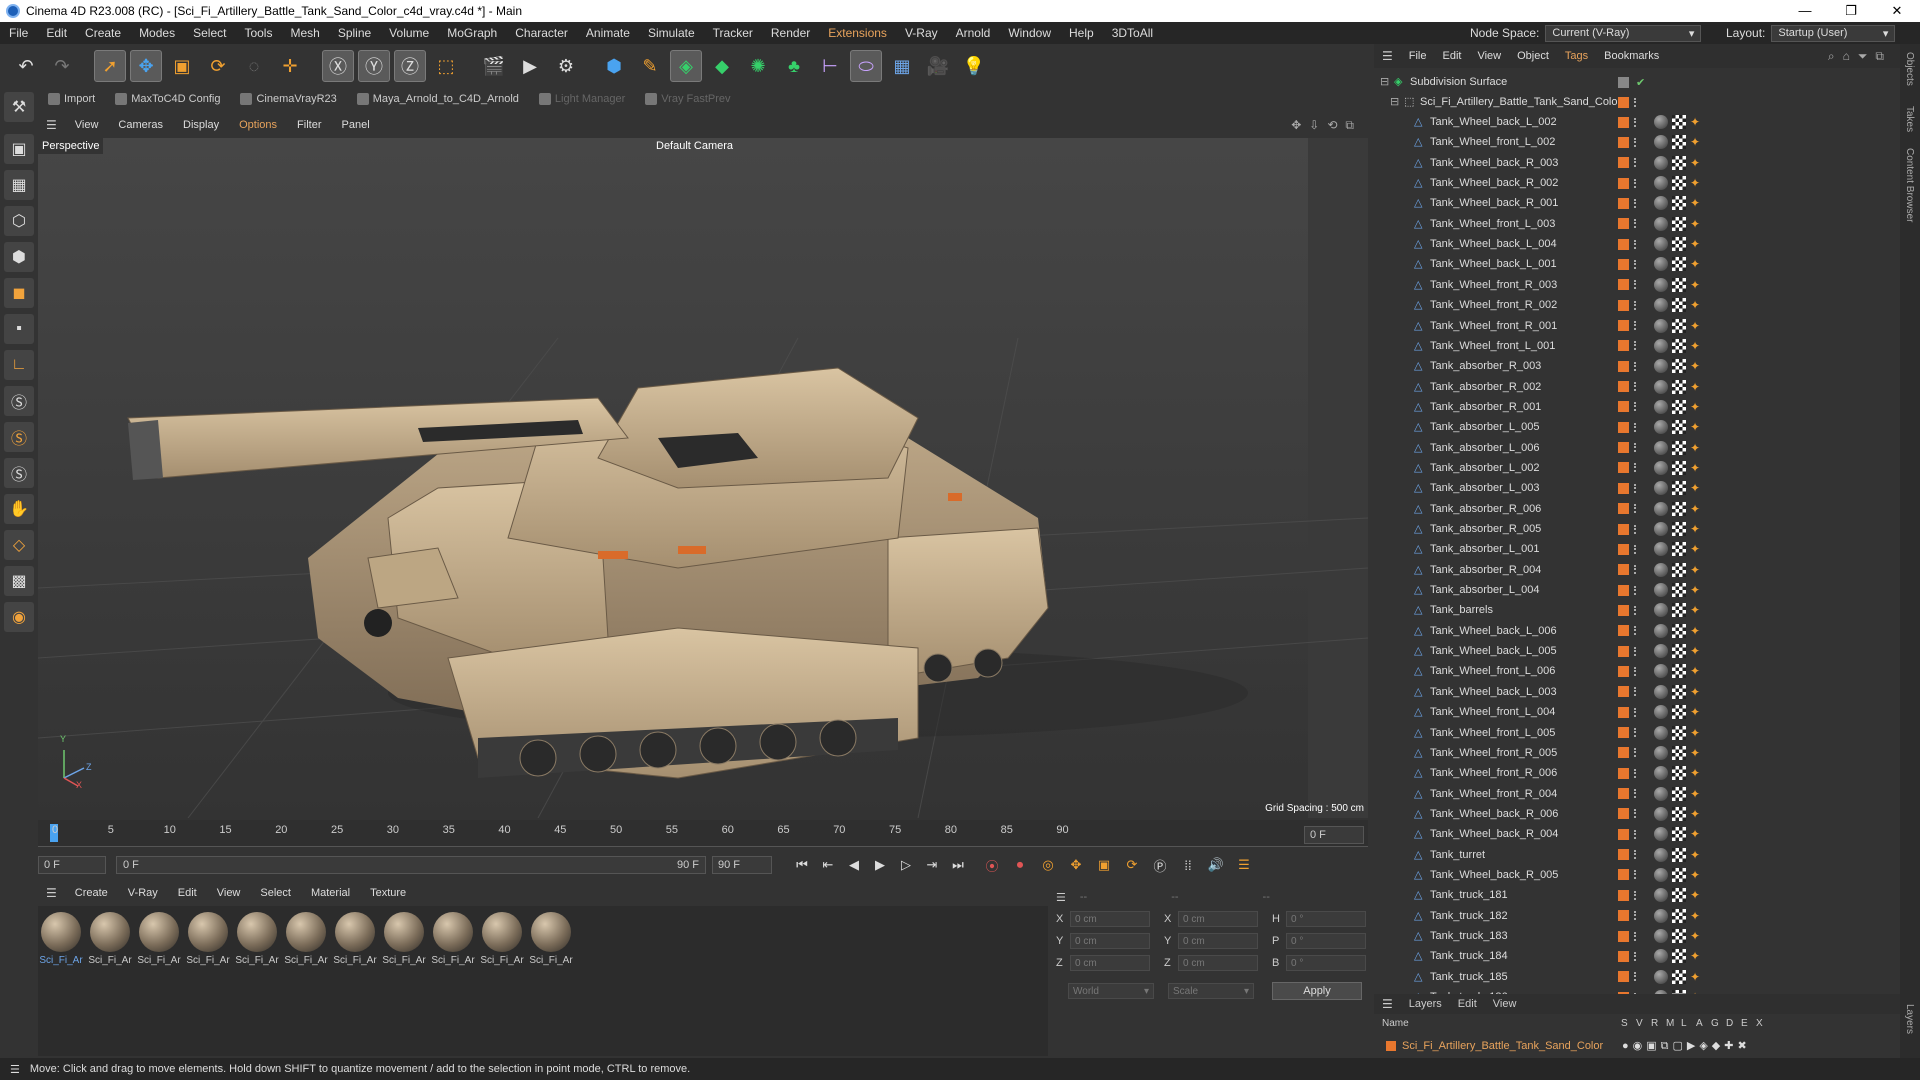 The height and width of the screenshot is (1080, 1920). Describe the element at coordinates (974, 66) in the screenshot. I see `light-icon: 💡` at that location.